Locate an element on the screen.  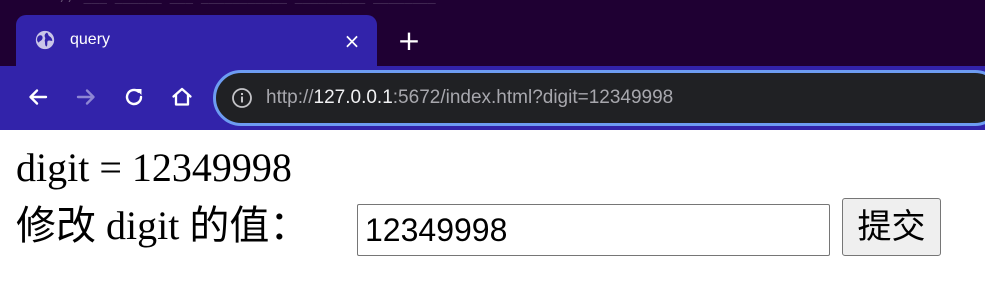
url-host: 127.0.0.1 is located at coordinates (353, 97).